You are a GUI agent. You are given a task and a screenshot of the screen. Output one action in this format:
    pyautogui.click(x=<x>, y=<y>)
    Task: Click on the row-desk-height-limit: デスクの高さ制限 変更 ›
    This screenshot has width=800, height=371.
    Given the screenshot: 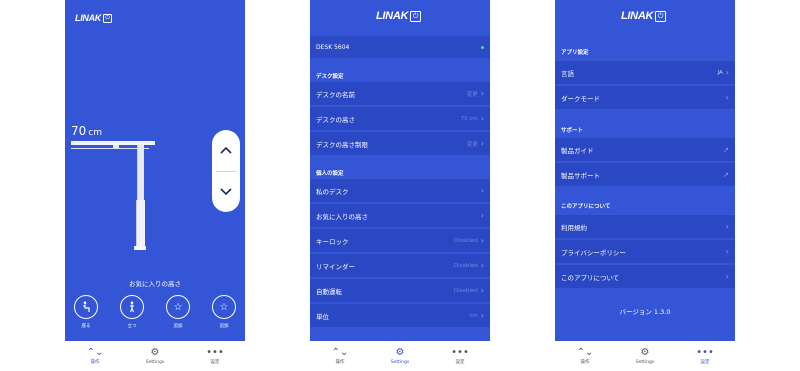 What is the action you would take?
    pyautogui.click(x=400, y=143)
    